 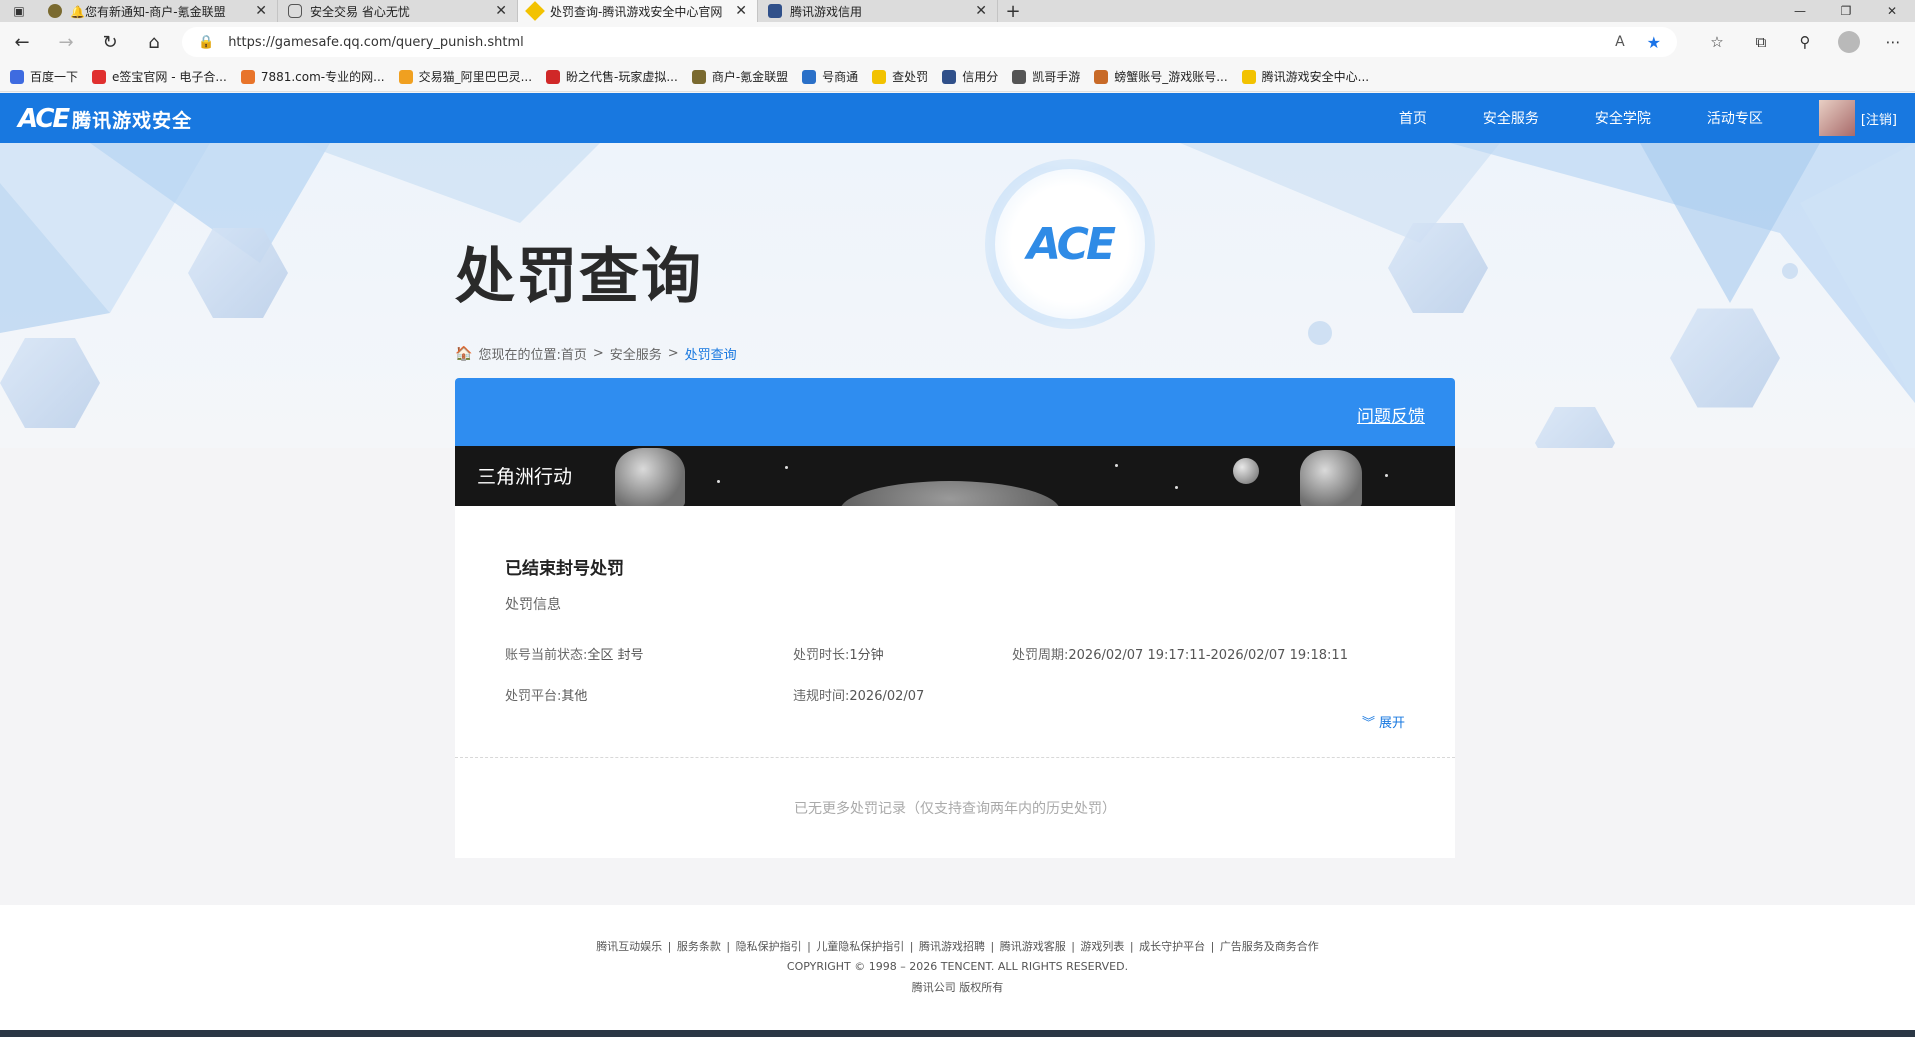 What do you see at coordinates (154, 42) in the screenshot?
I see `home-icon: ⌂` at bounding box center [154, 42].